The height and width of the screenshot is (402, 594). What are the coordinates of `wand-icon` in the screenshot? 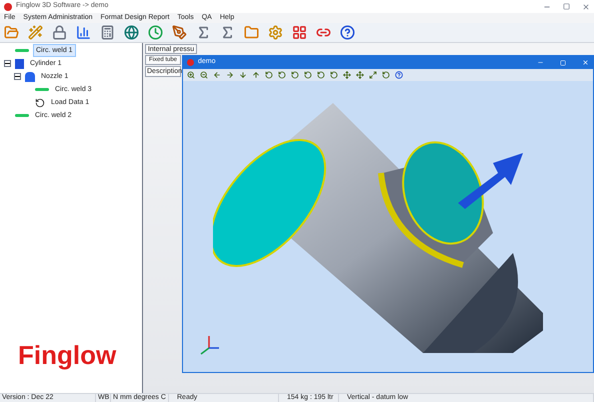 It's located at (35, 32).